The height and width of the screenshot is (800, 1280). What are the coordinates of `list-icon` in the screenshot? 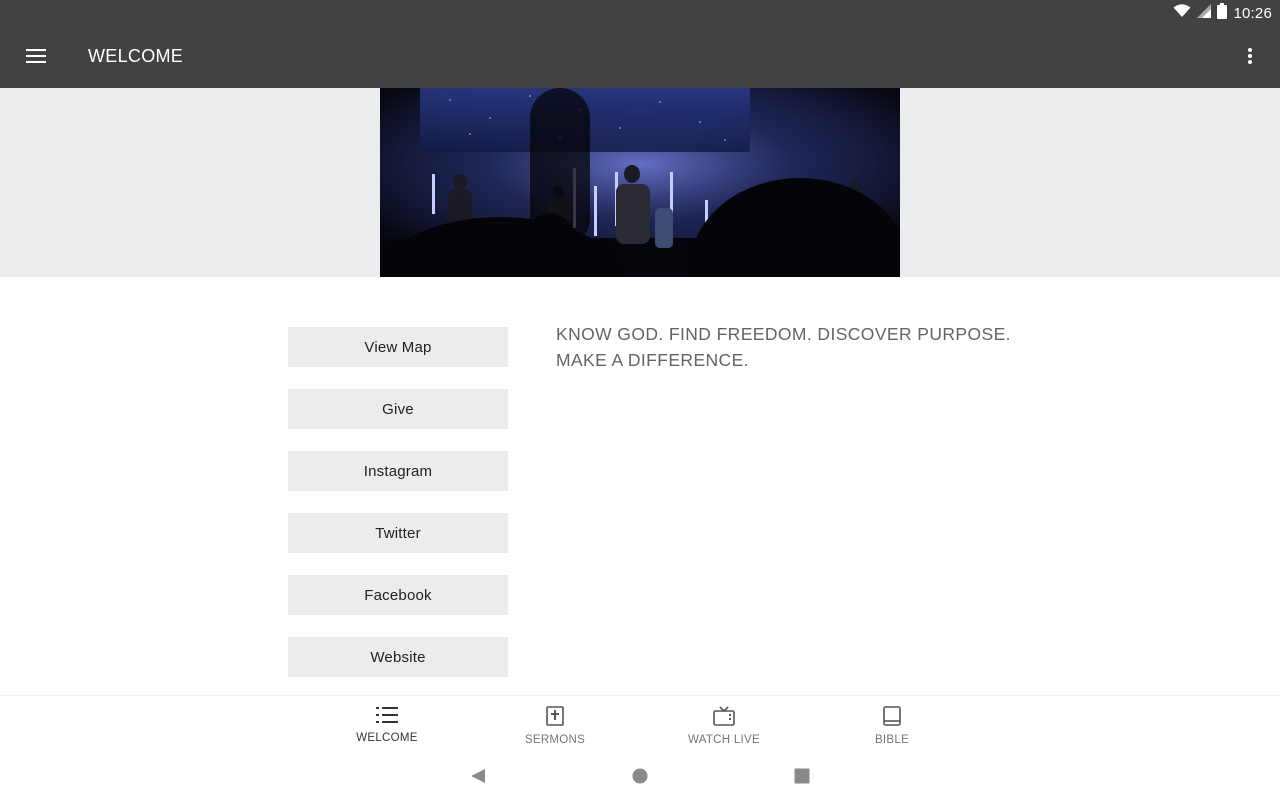 It's located at (387, 717).